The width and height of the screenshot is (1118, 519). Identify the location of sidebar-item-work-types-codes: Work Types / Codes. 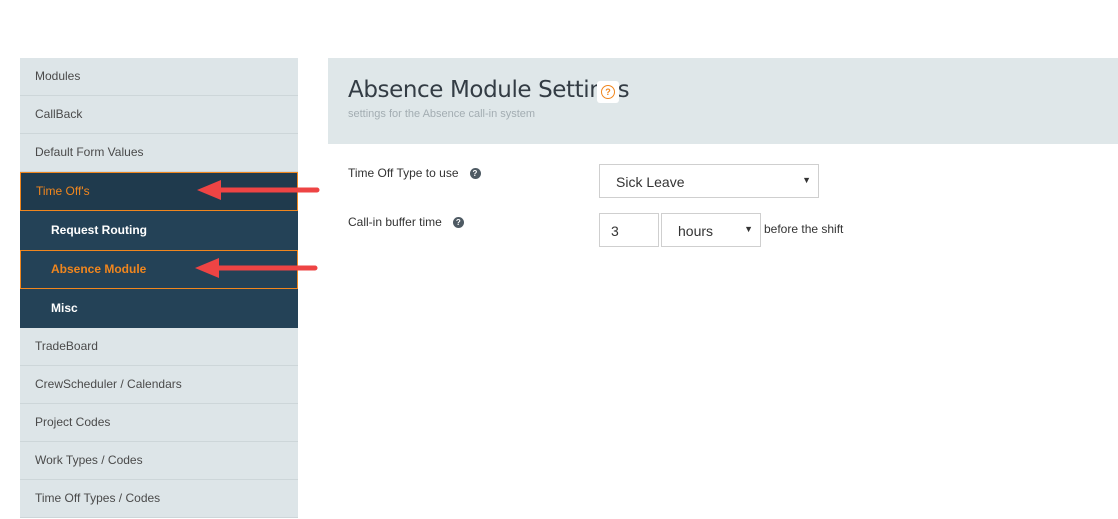
(159, 461).